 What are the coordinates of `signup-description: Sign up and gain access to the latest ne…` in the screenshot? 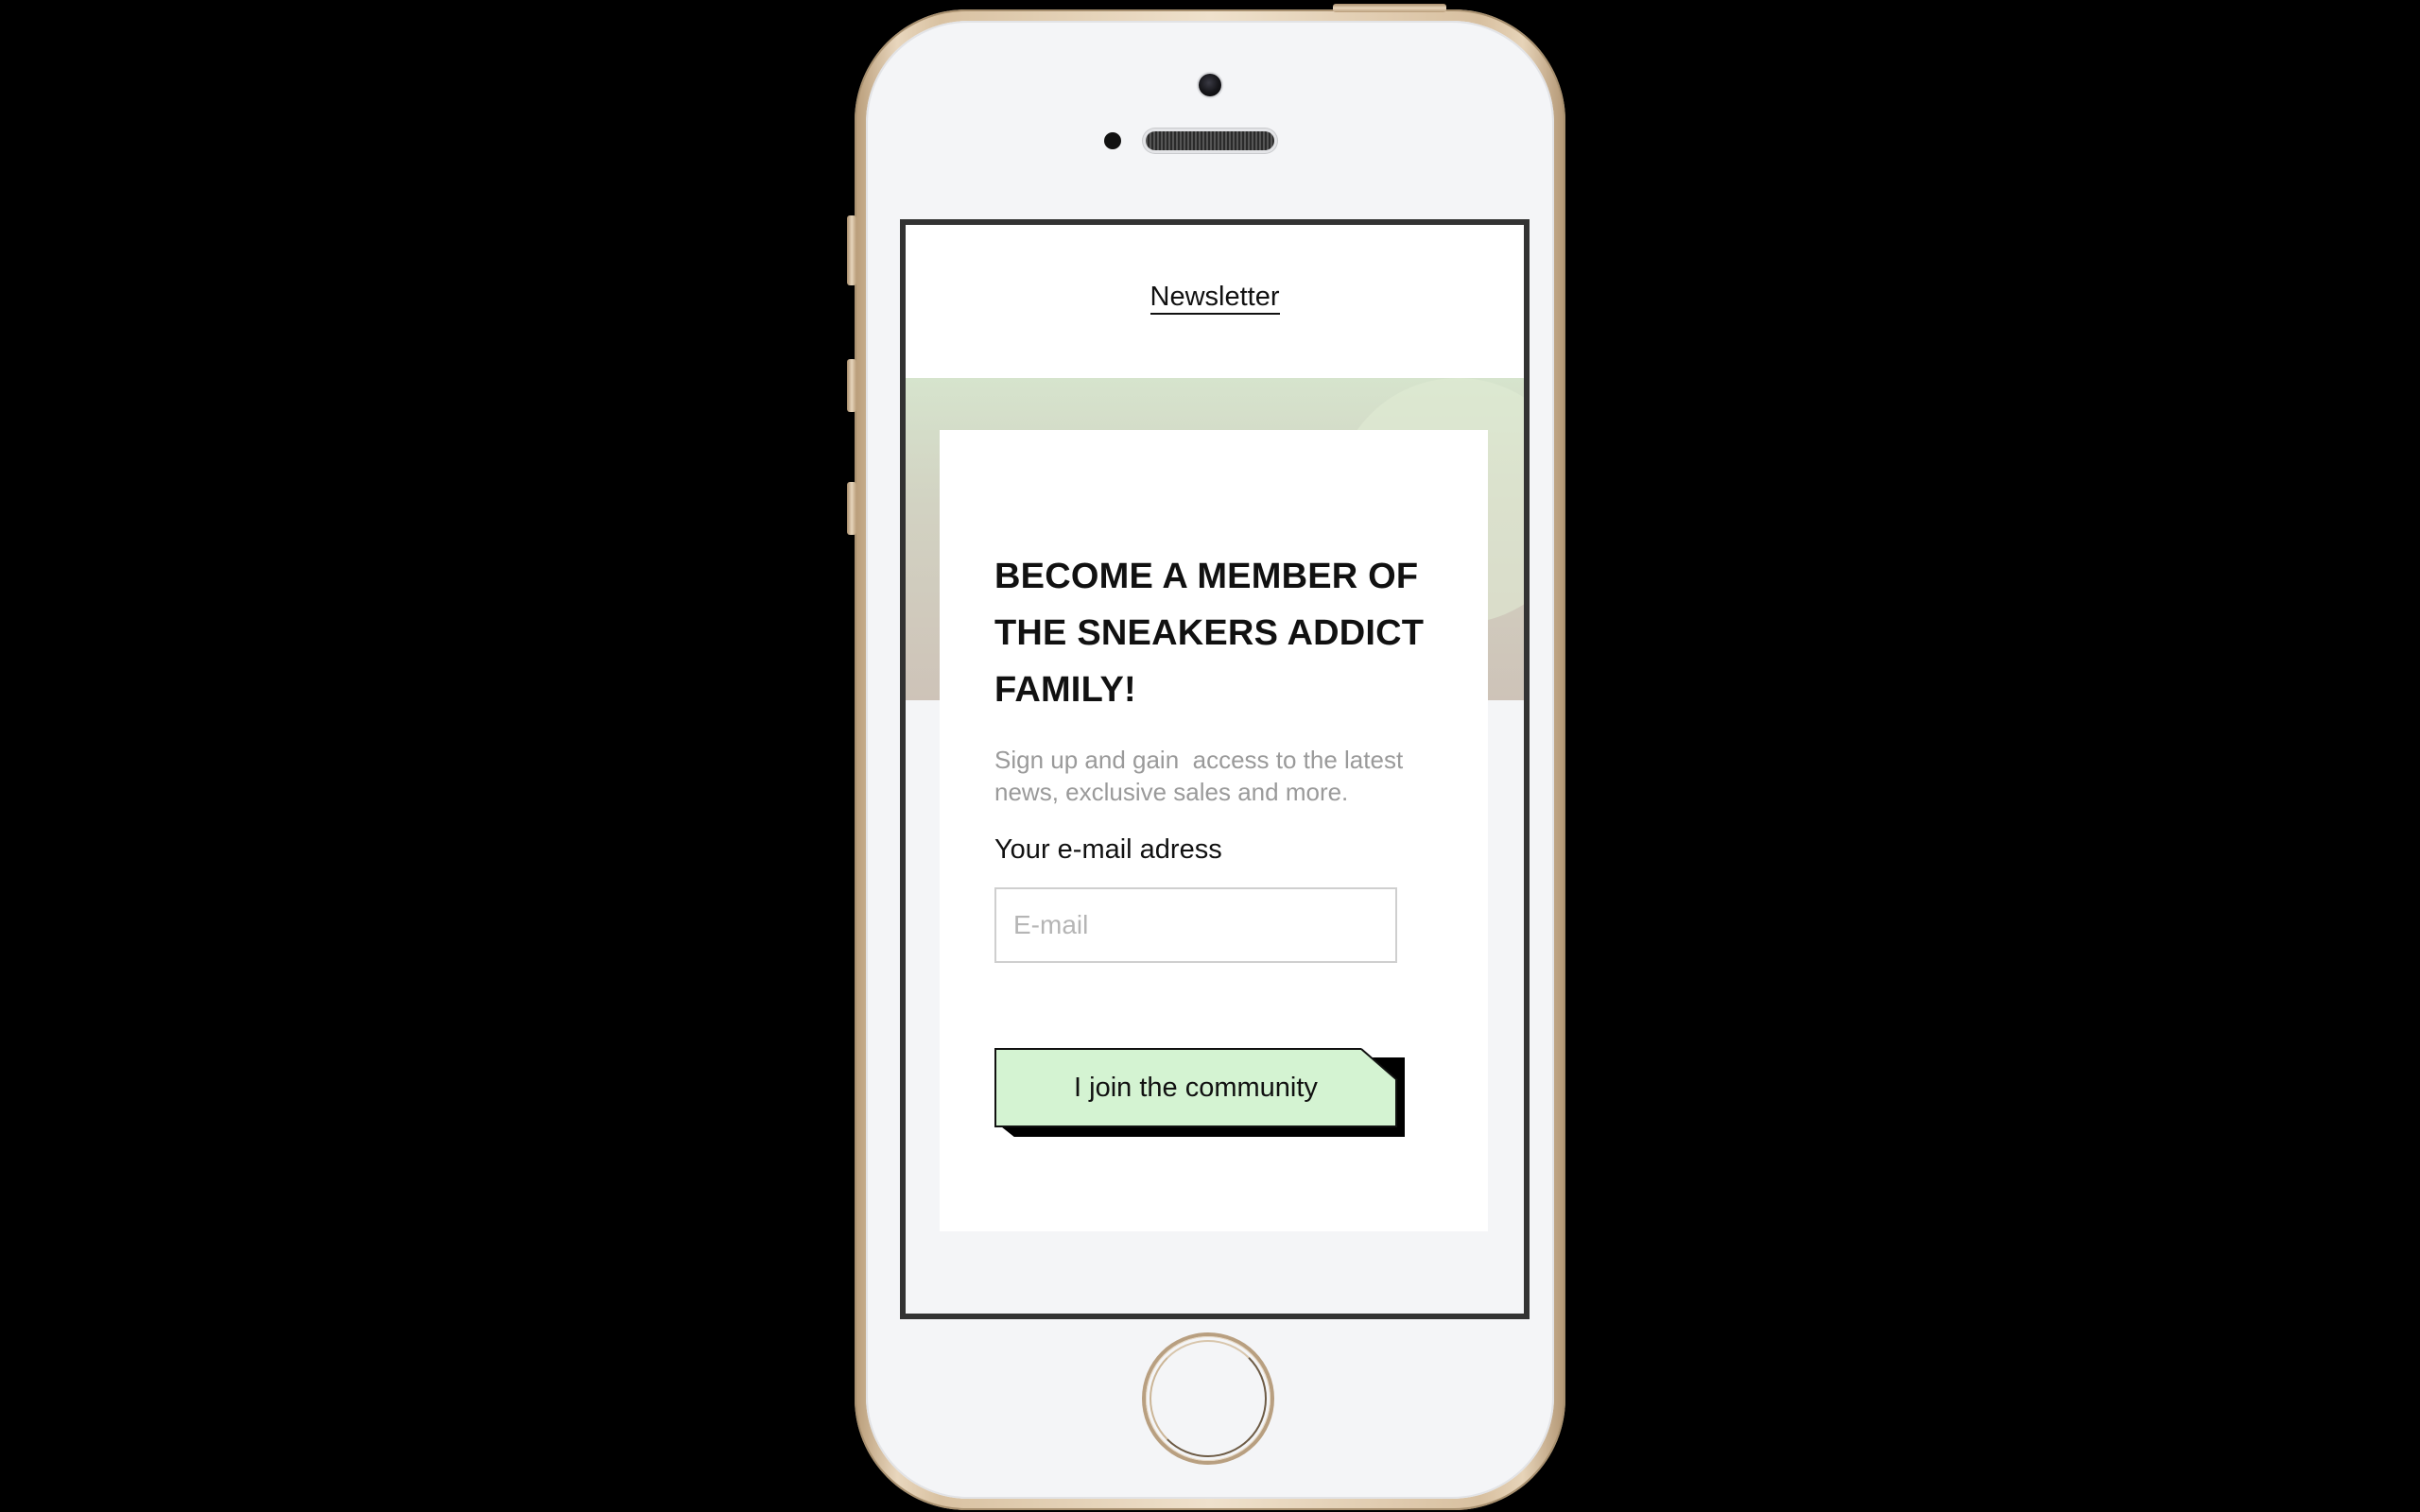 It's located at (1202, 776).